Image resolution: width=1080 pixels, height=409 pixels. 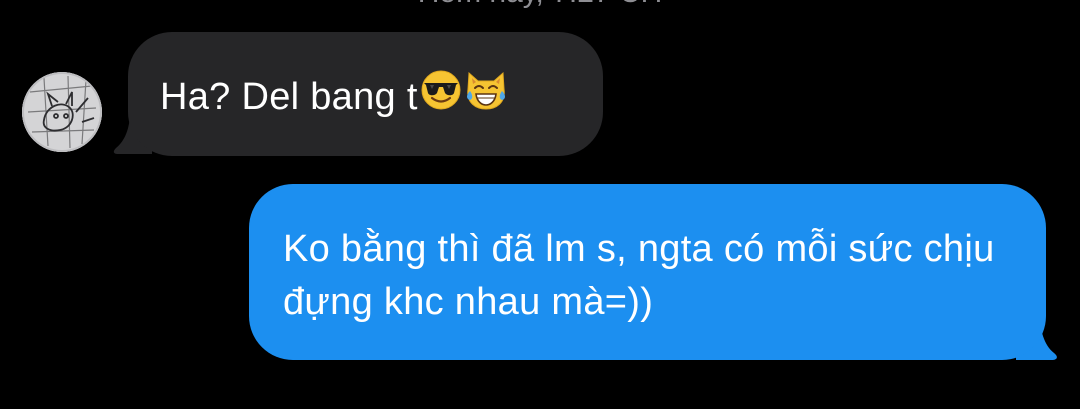 I want to click on incoming-message-text: Ha? Del bang t, so click(x=334, y=97).